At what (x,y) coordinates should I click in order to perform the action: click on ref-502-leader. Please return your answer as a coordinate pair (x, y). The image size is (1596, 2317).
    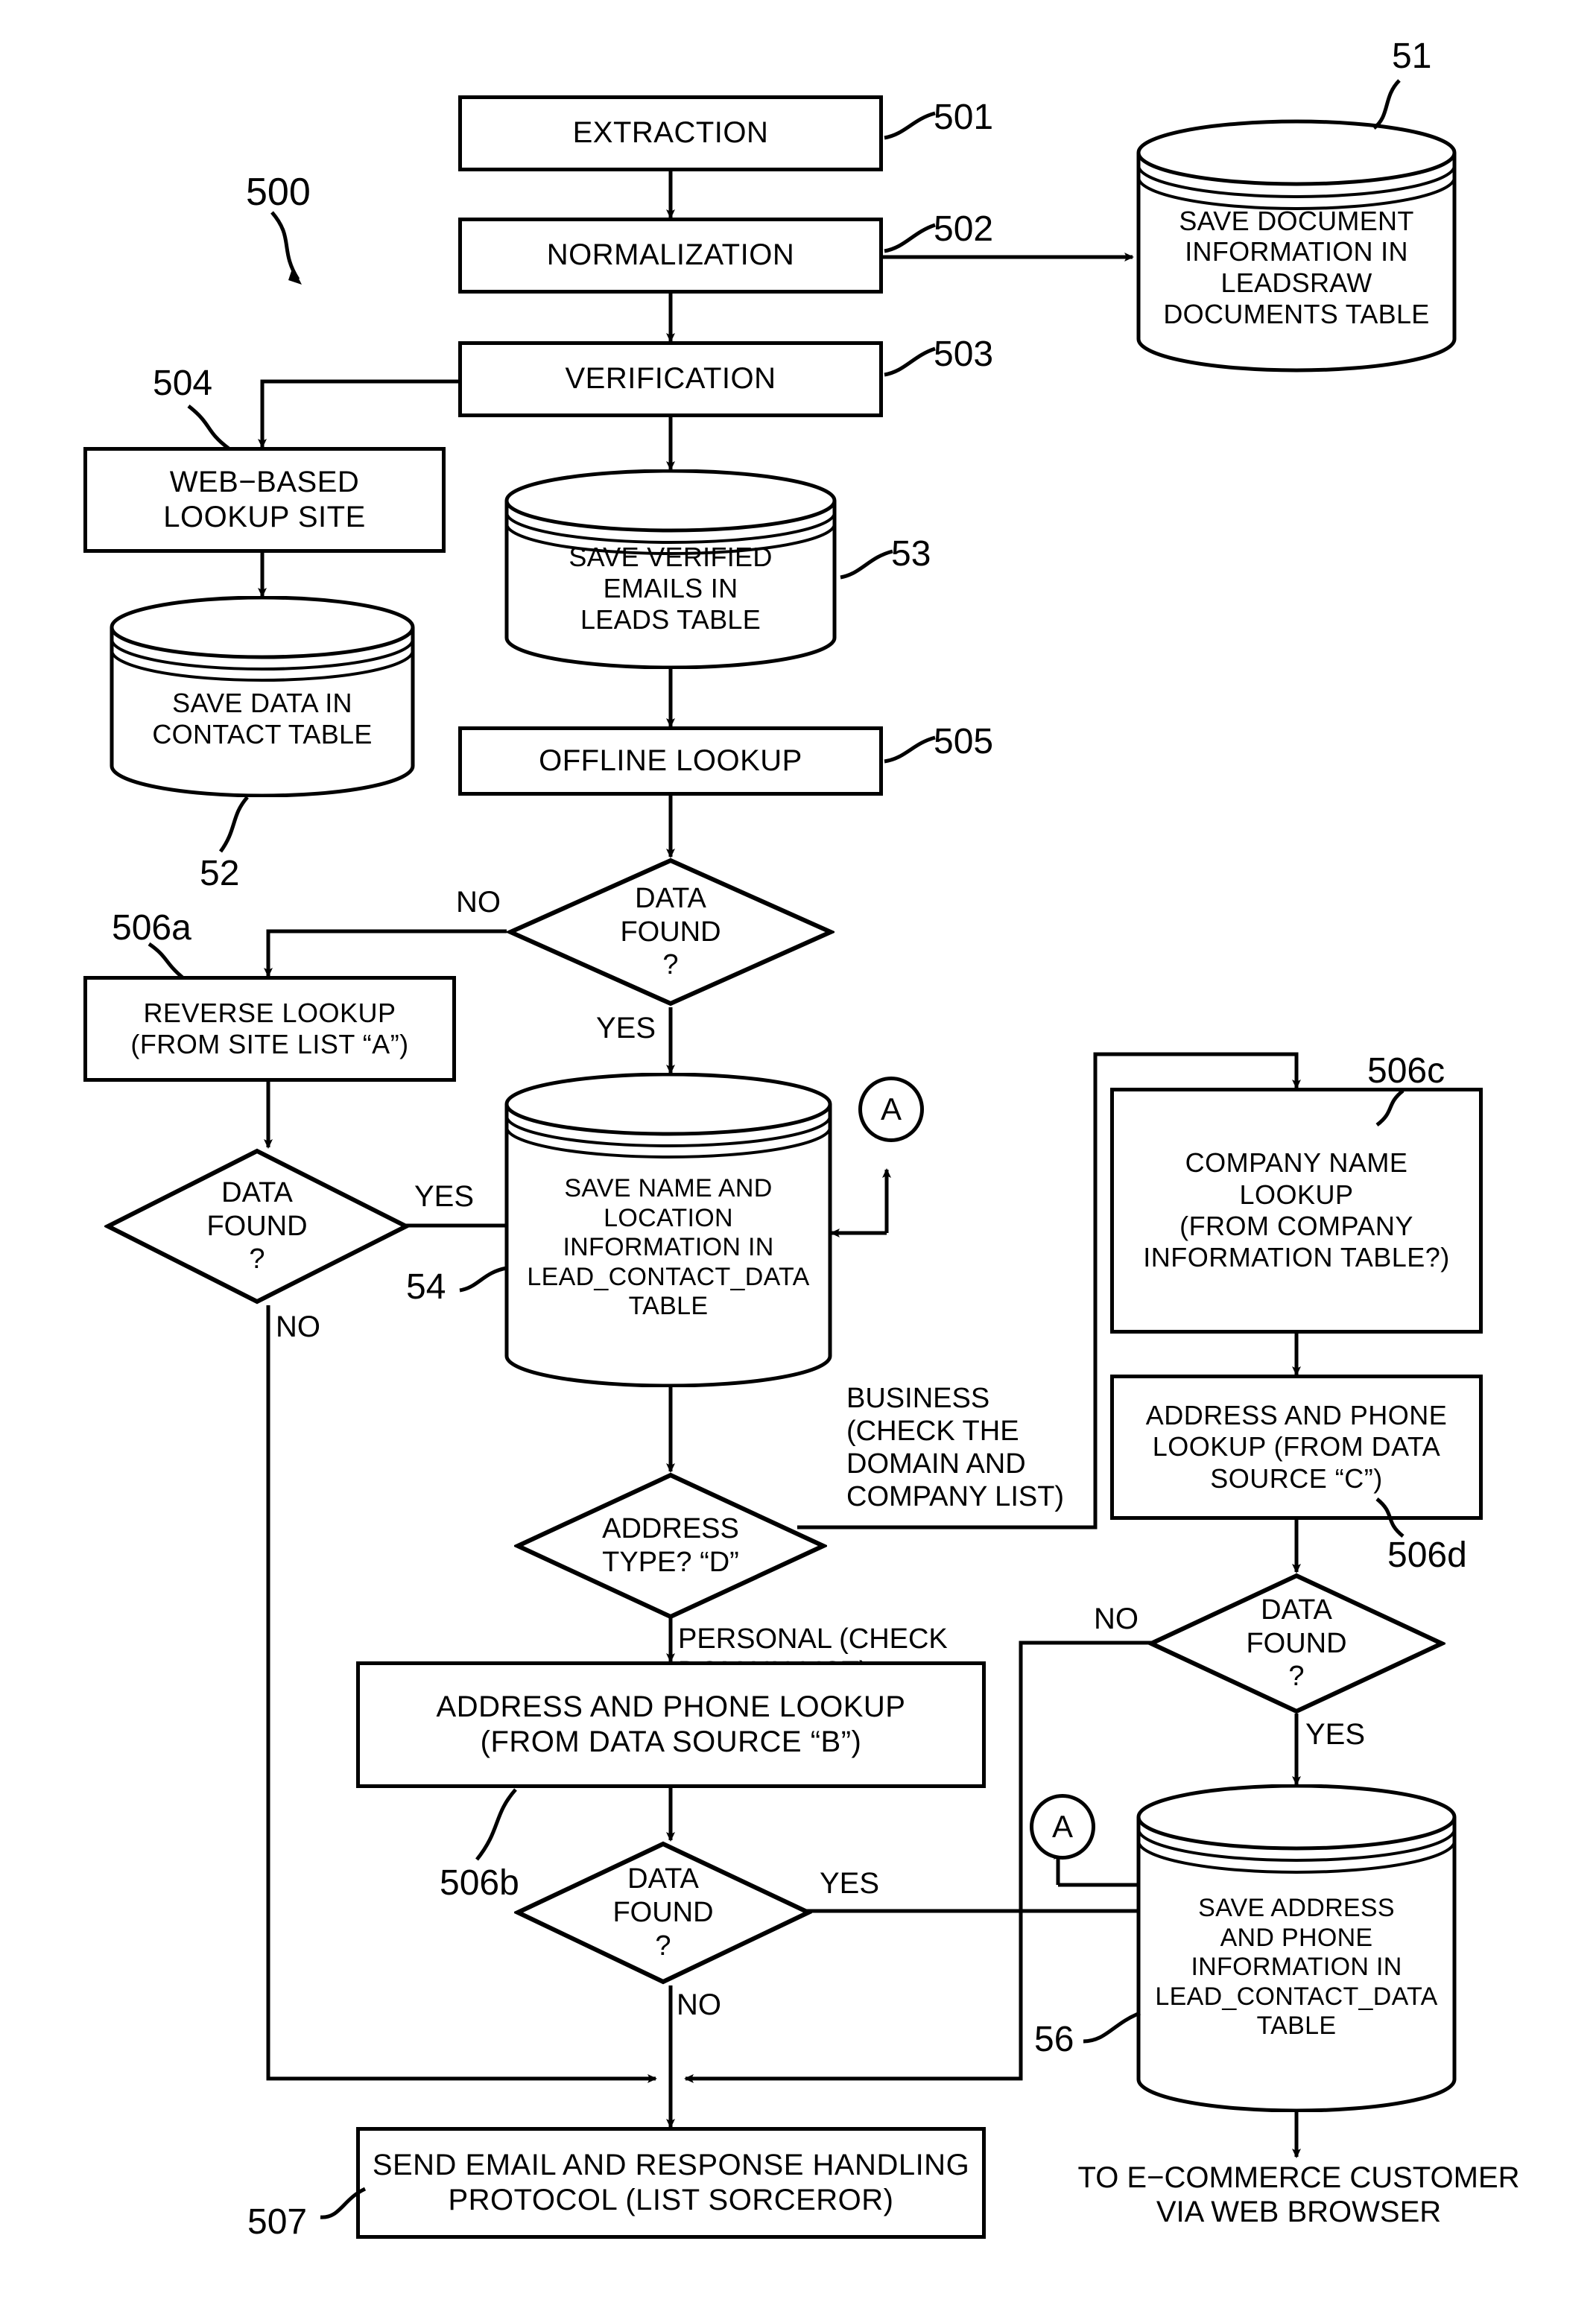
    Looking at the image, I should click on (910, 238).